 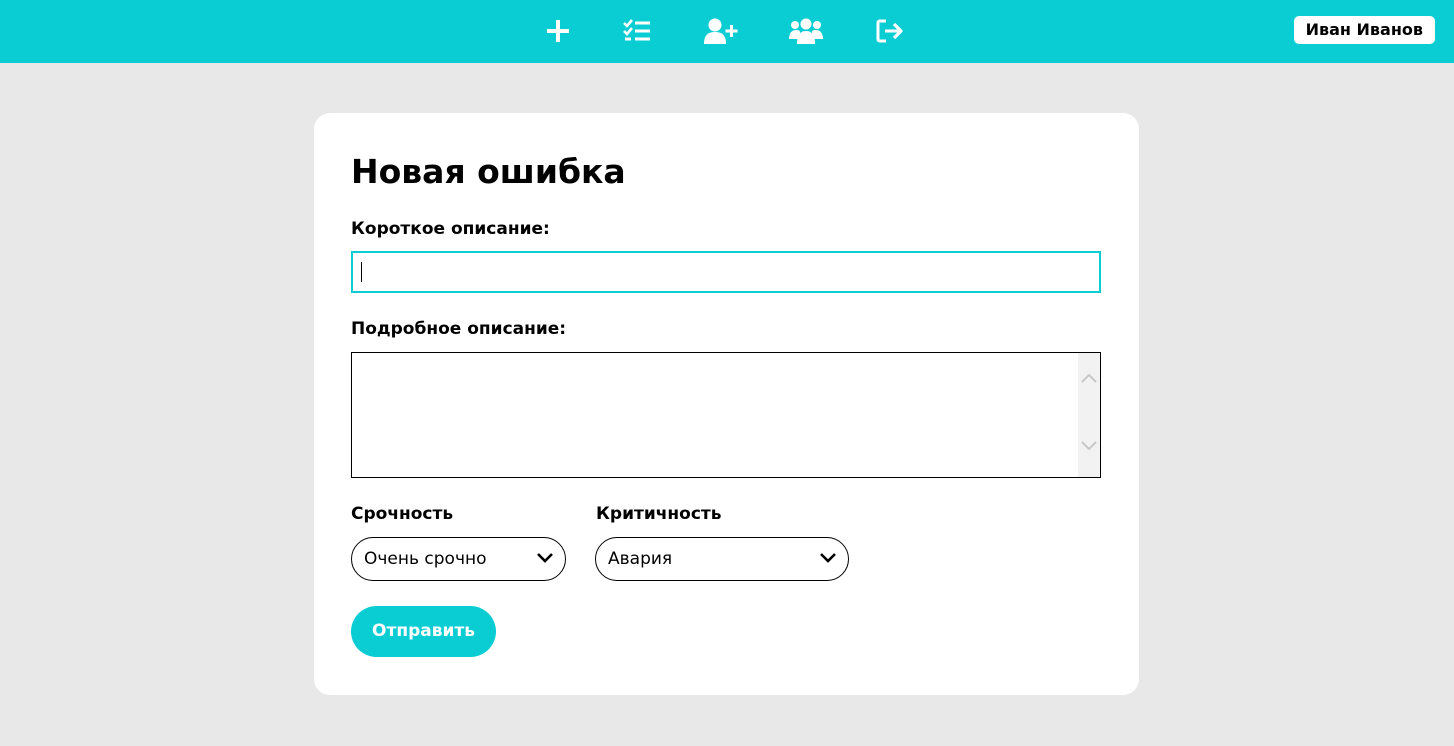 I want to click on detailed-description-textarea, so click(x=715, y=415).